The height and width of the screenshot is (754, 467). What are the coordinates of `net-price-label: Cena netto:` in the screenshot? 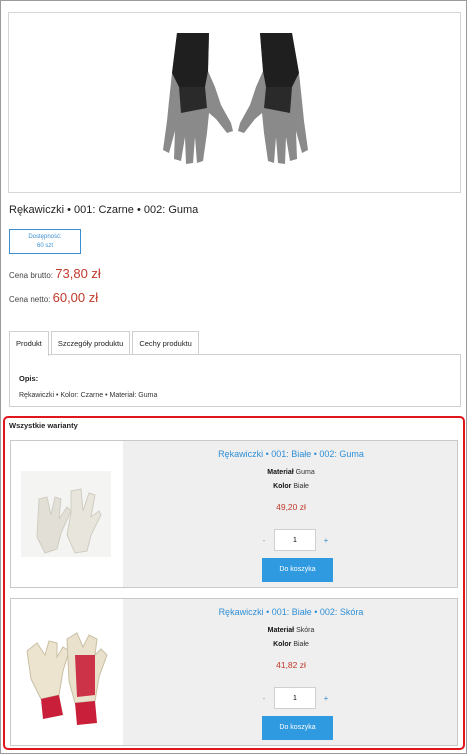 It's located at (30, 299).